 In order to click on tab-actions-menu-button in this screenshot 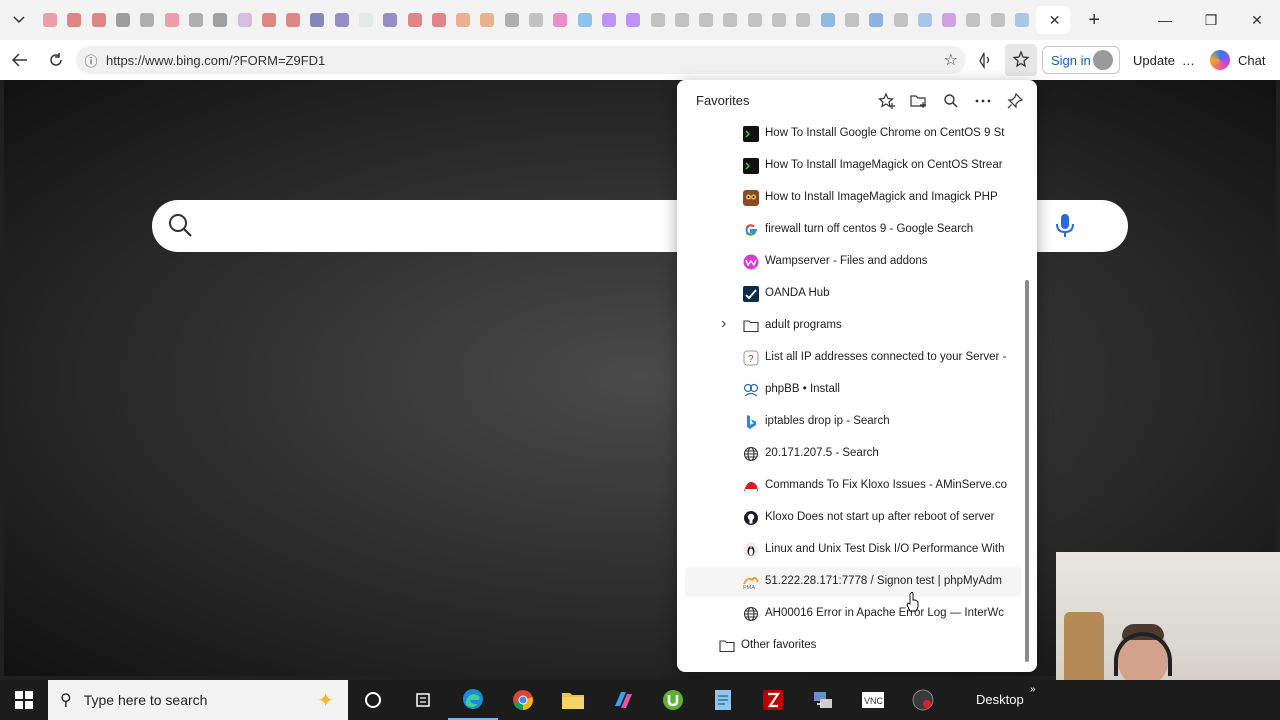, I will do `click(19, 20)`.